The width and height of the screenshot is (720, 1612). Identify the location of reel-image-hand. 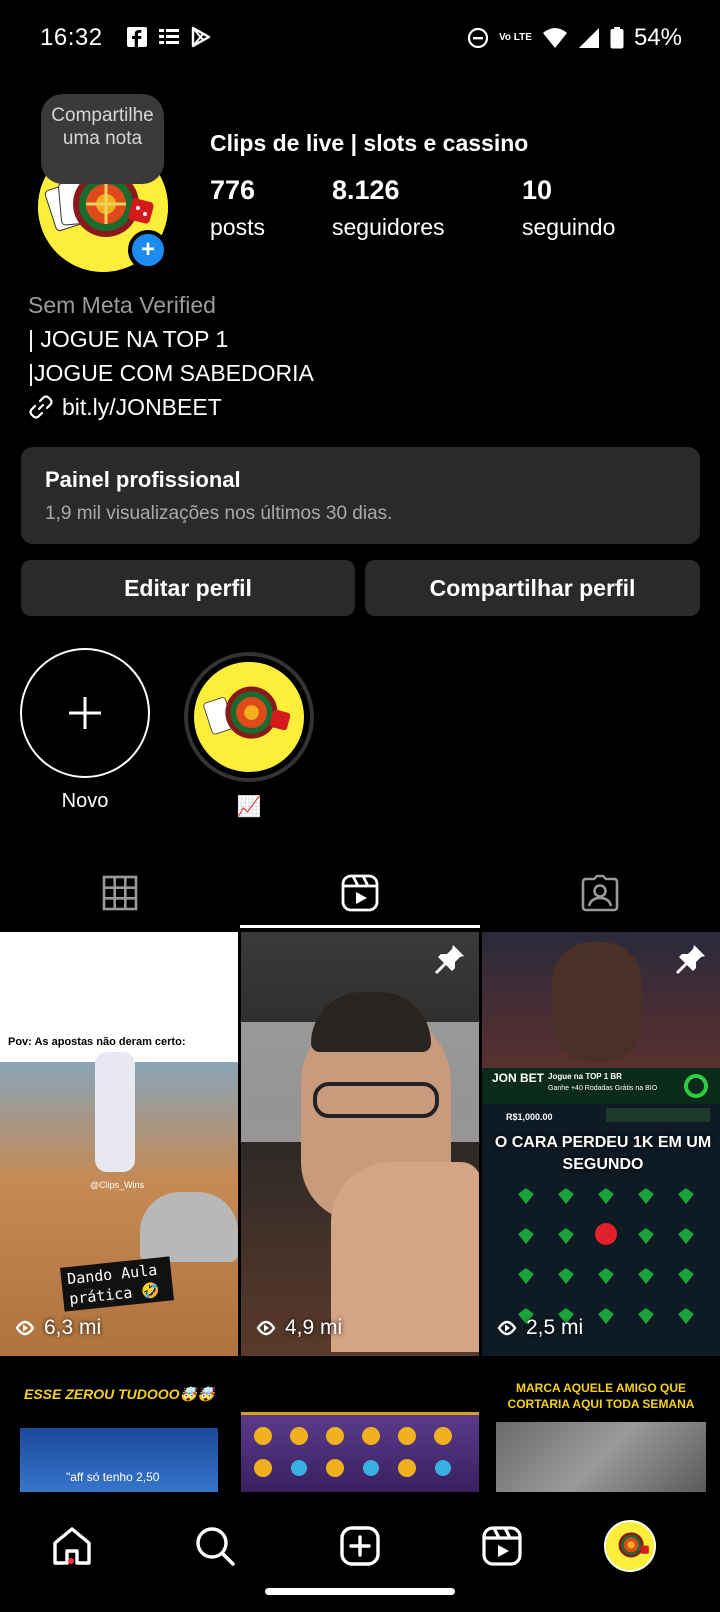
(405, 1257).